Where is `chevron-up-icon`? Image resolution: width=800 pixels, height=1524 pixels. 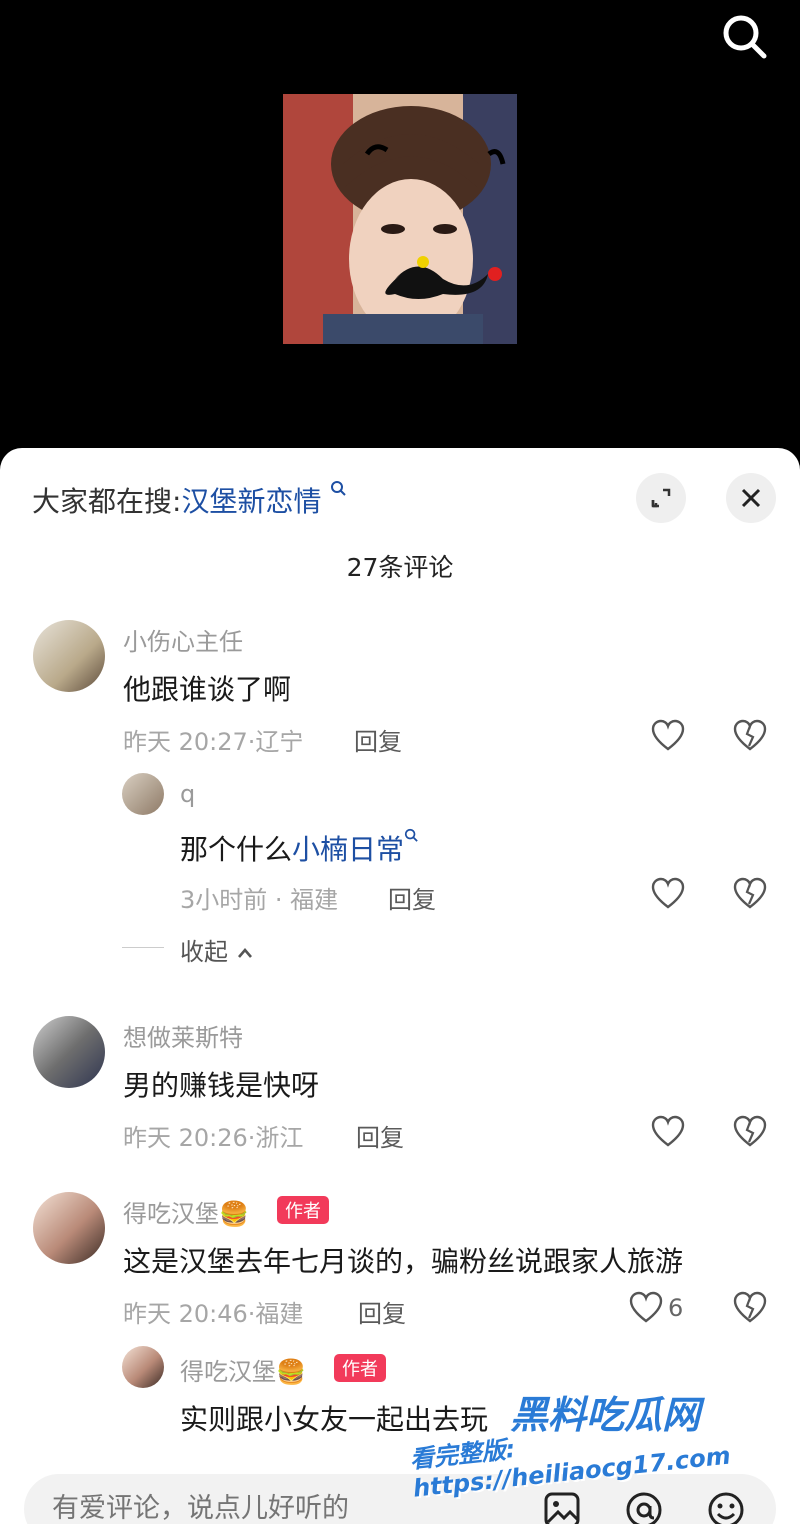
chevron-up-icon is located at coordinates (244, 953).